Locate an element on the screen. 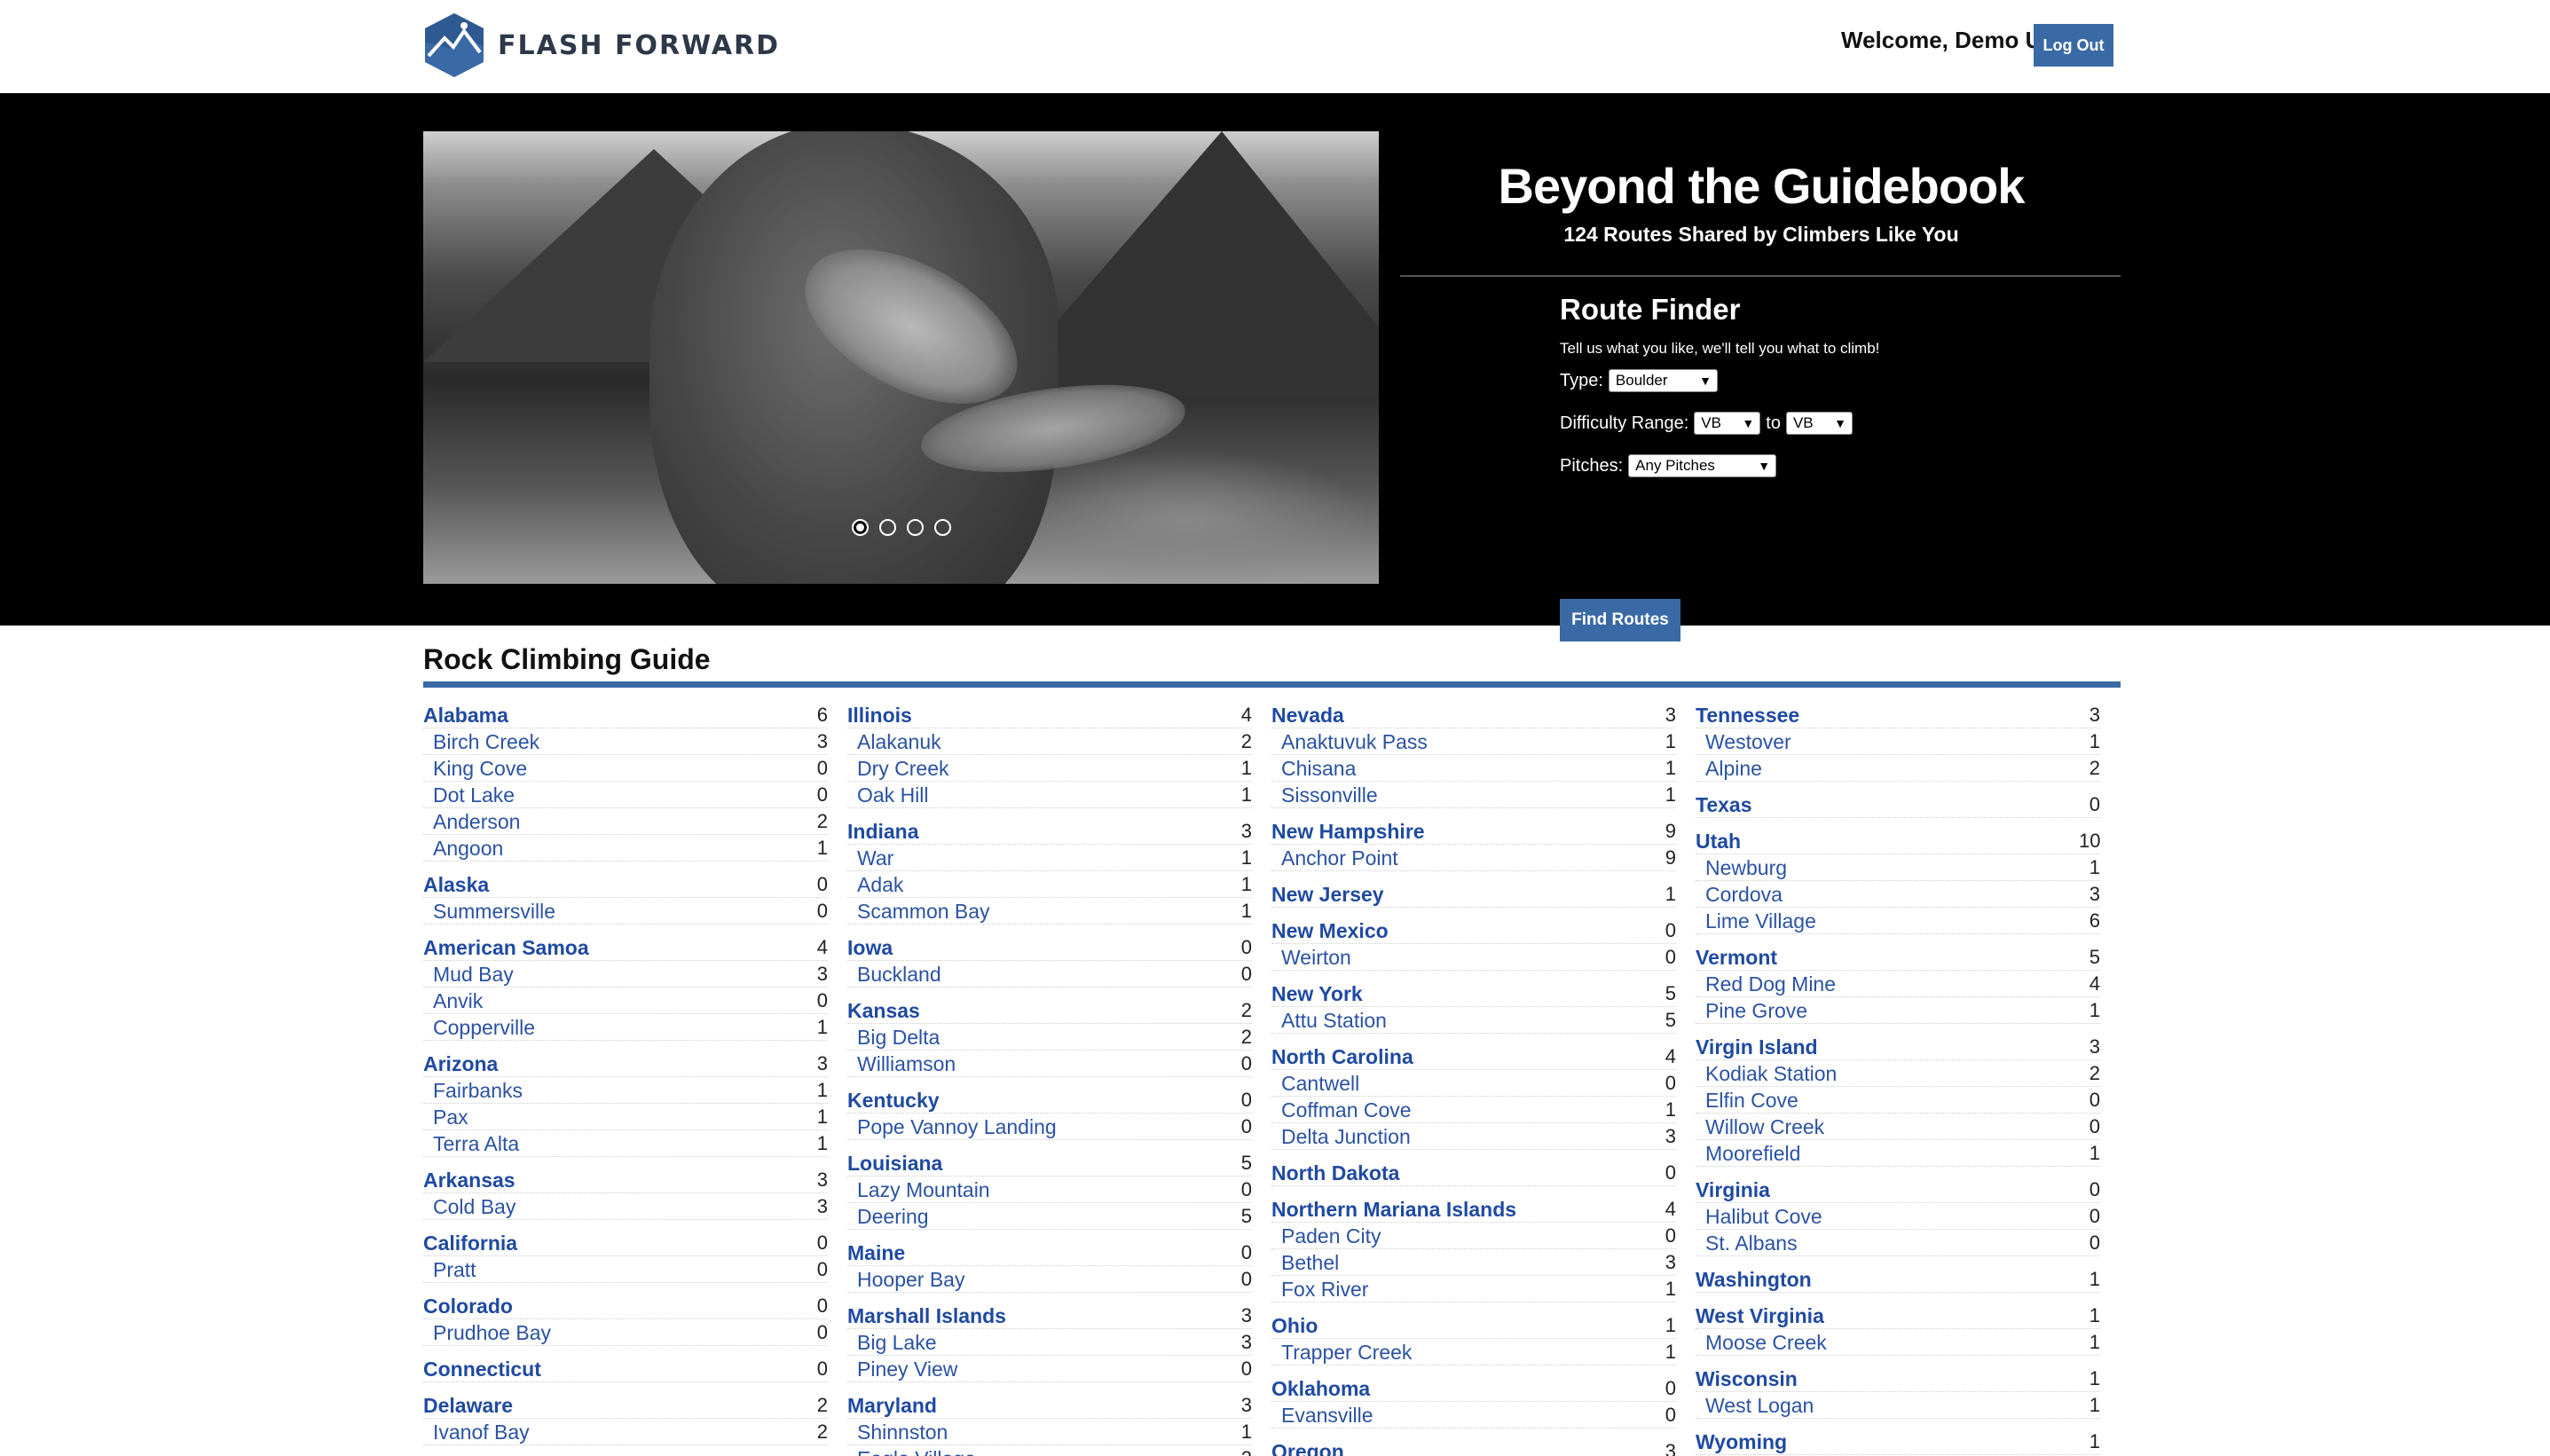  state-link: Louisiana is located at coordinates (1039, 1164).